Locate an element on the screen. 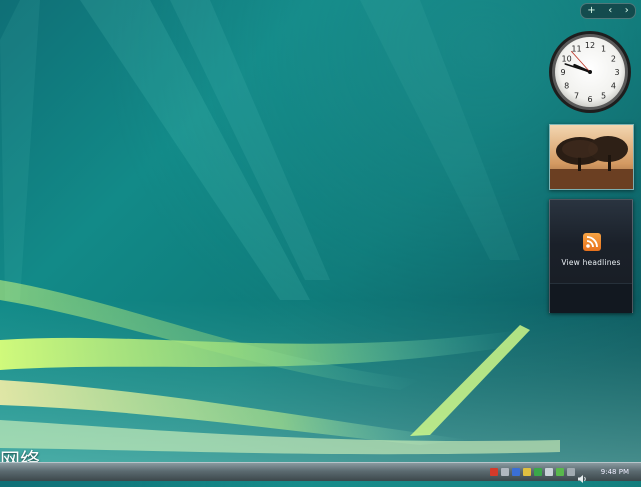 This screenshot has height=487, width=641. clock-numeral: 7 is located at coordinates (576, 95).